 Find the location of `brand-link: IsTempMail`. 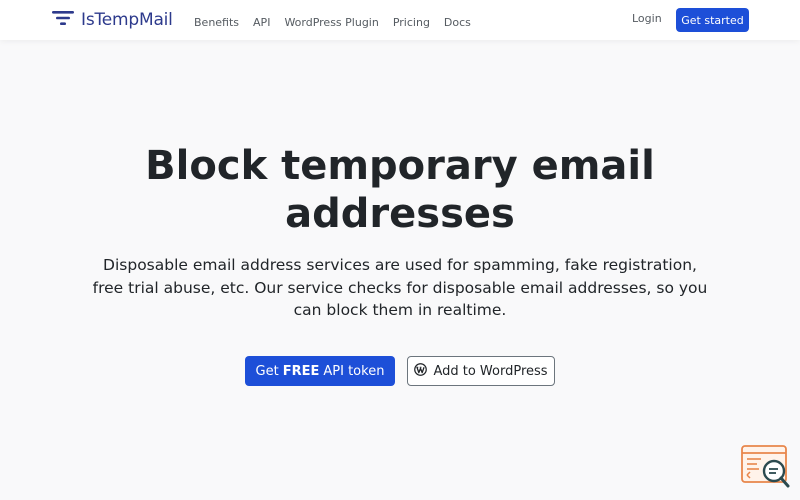

brand-link: IsTempMail is located at coordinates (112, 20).